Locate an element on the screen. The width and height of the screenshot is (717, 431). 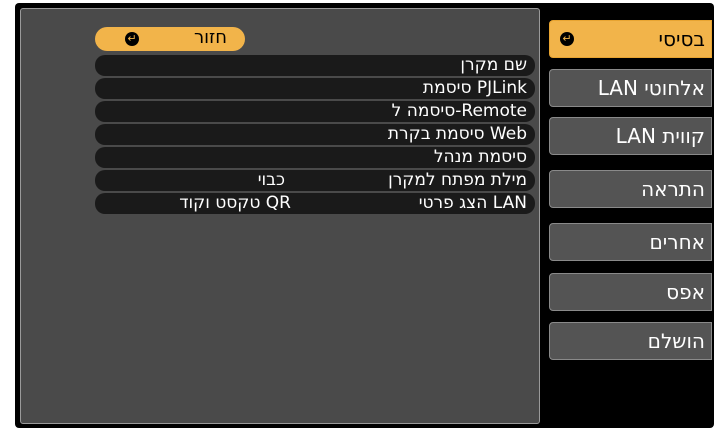
tab-basic: ↵ בסיסי is located at coordinates (630, 39).